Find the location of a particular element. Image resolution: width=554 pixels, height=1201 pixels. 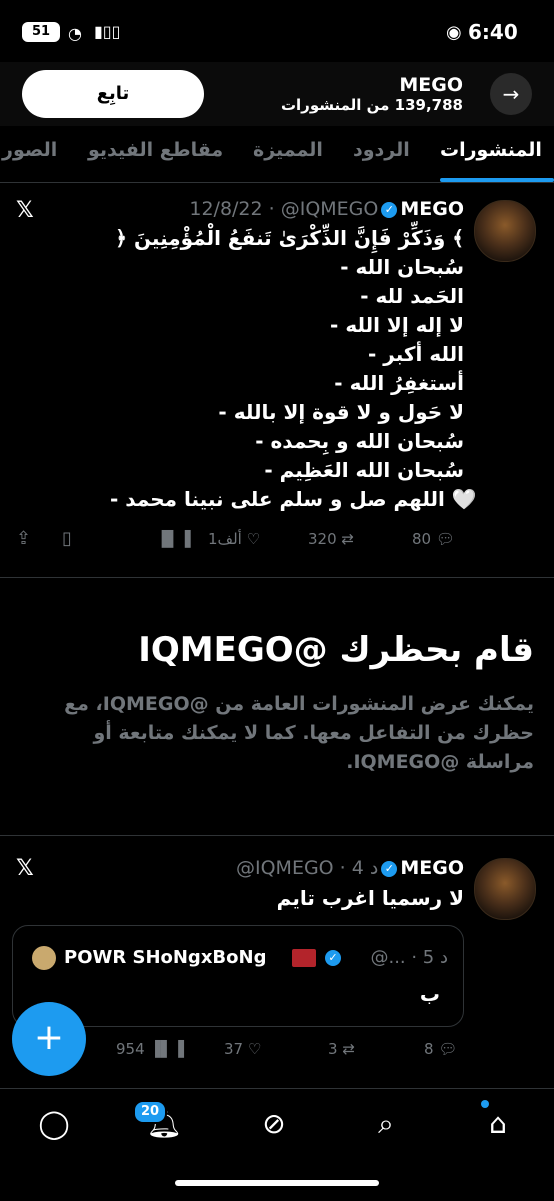

repost-button: 320 ⇄ is located at coordinates (331, 539).